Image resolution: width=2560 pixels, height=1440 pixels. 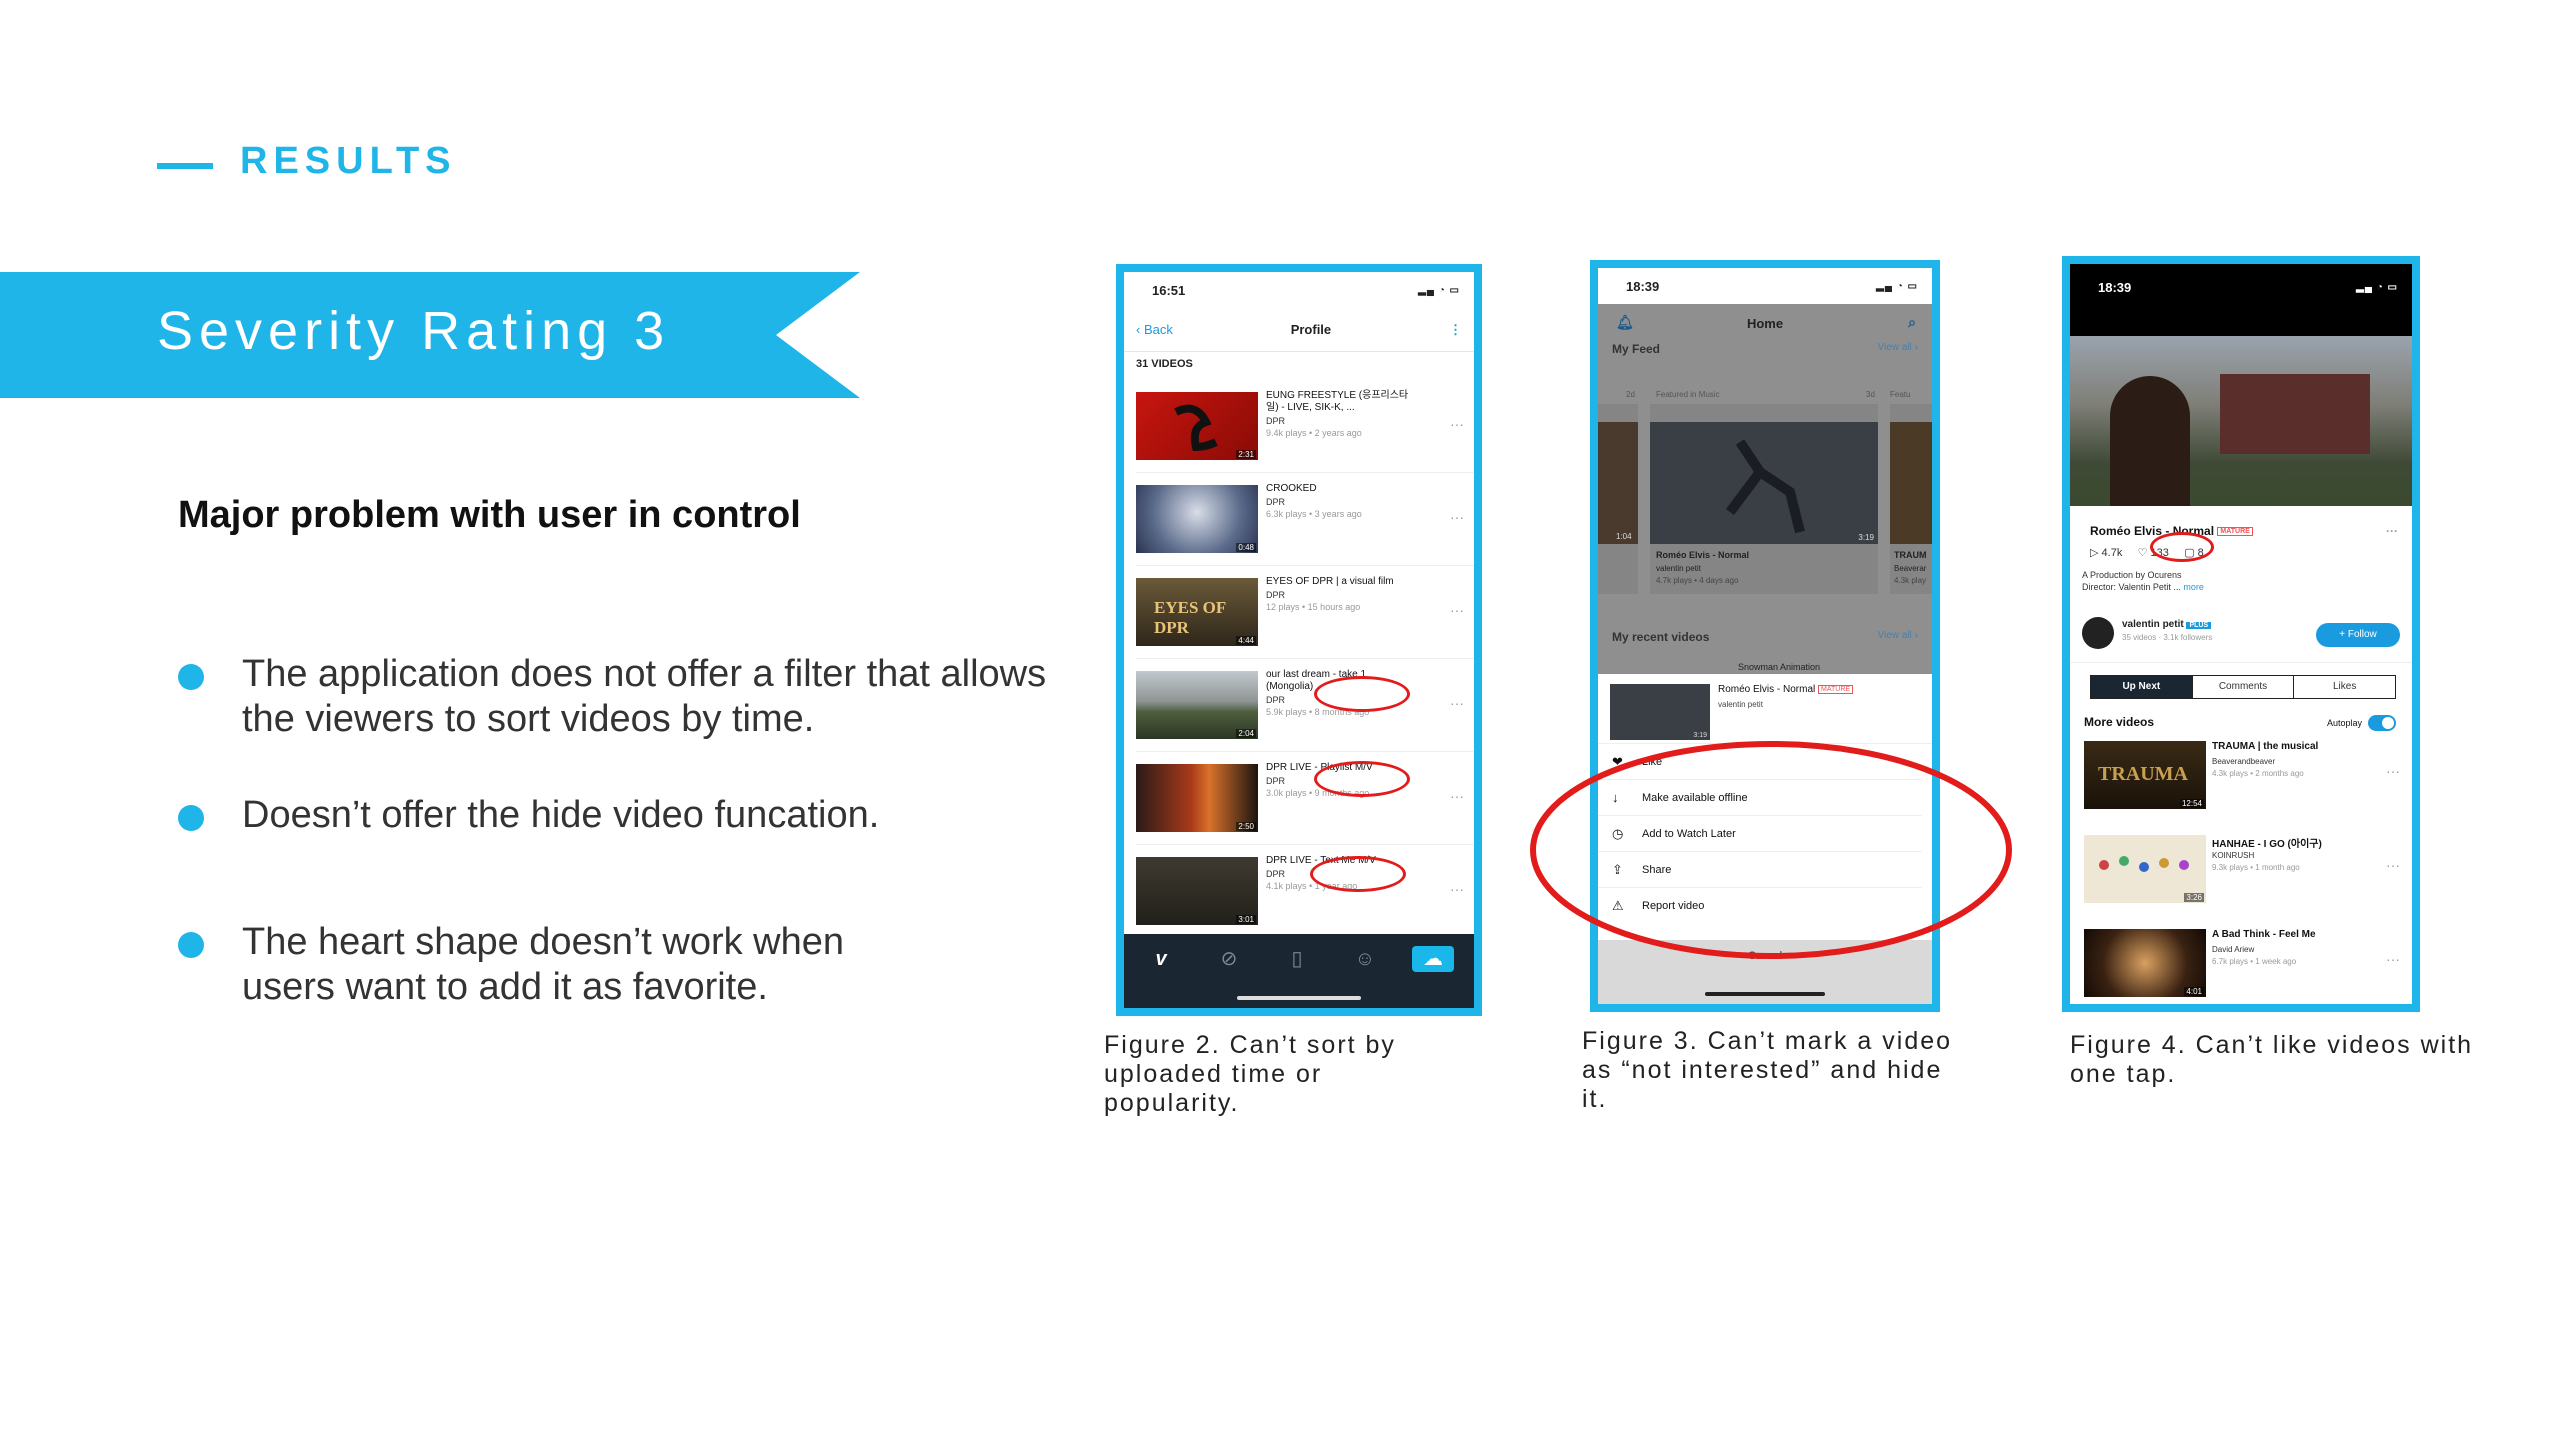 I want to click on tab-likes: Likes, so click(x=2344, y=687).